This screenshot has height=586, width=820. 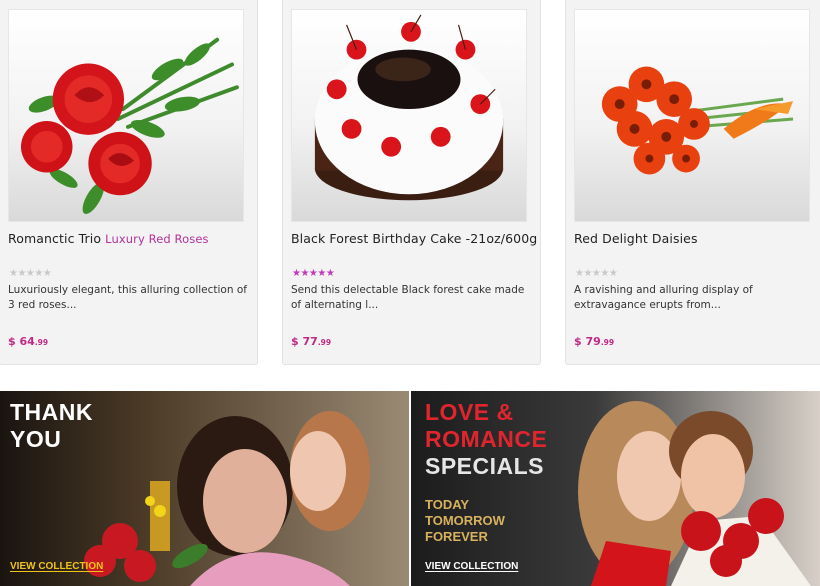 I want to click on price-whole: 77, so click(x=310, y=341).